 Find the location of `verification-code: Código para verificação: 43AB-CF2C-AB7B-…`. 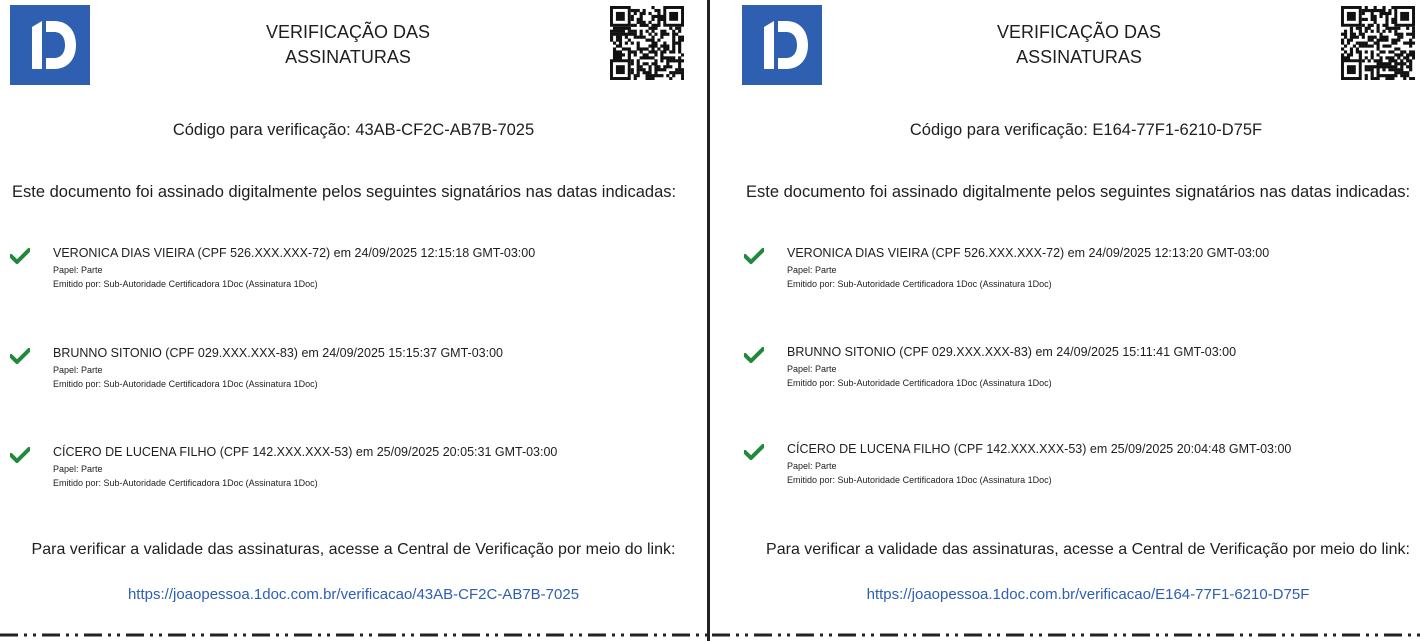

verification-code: Código para verificação: 43AB-CF2C-AB7B-… is located at coordinates (353, 130).